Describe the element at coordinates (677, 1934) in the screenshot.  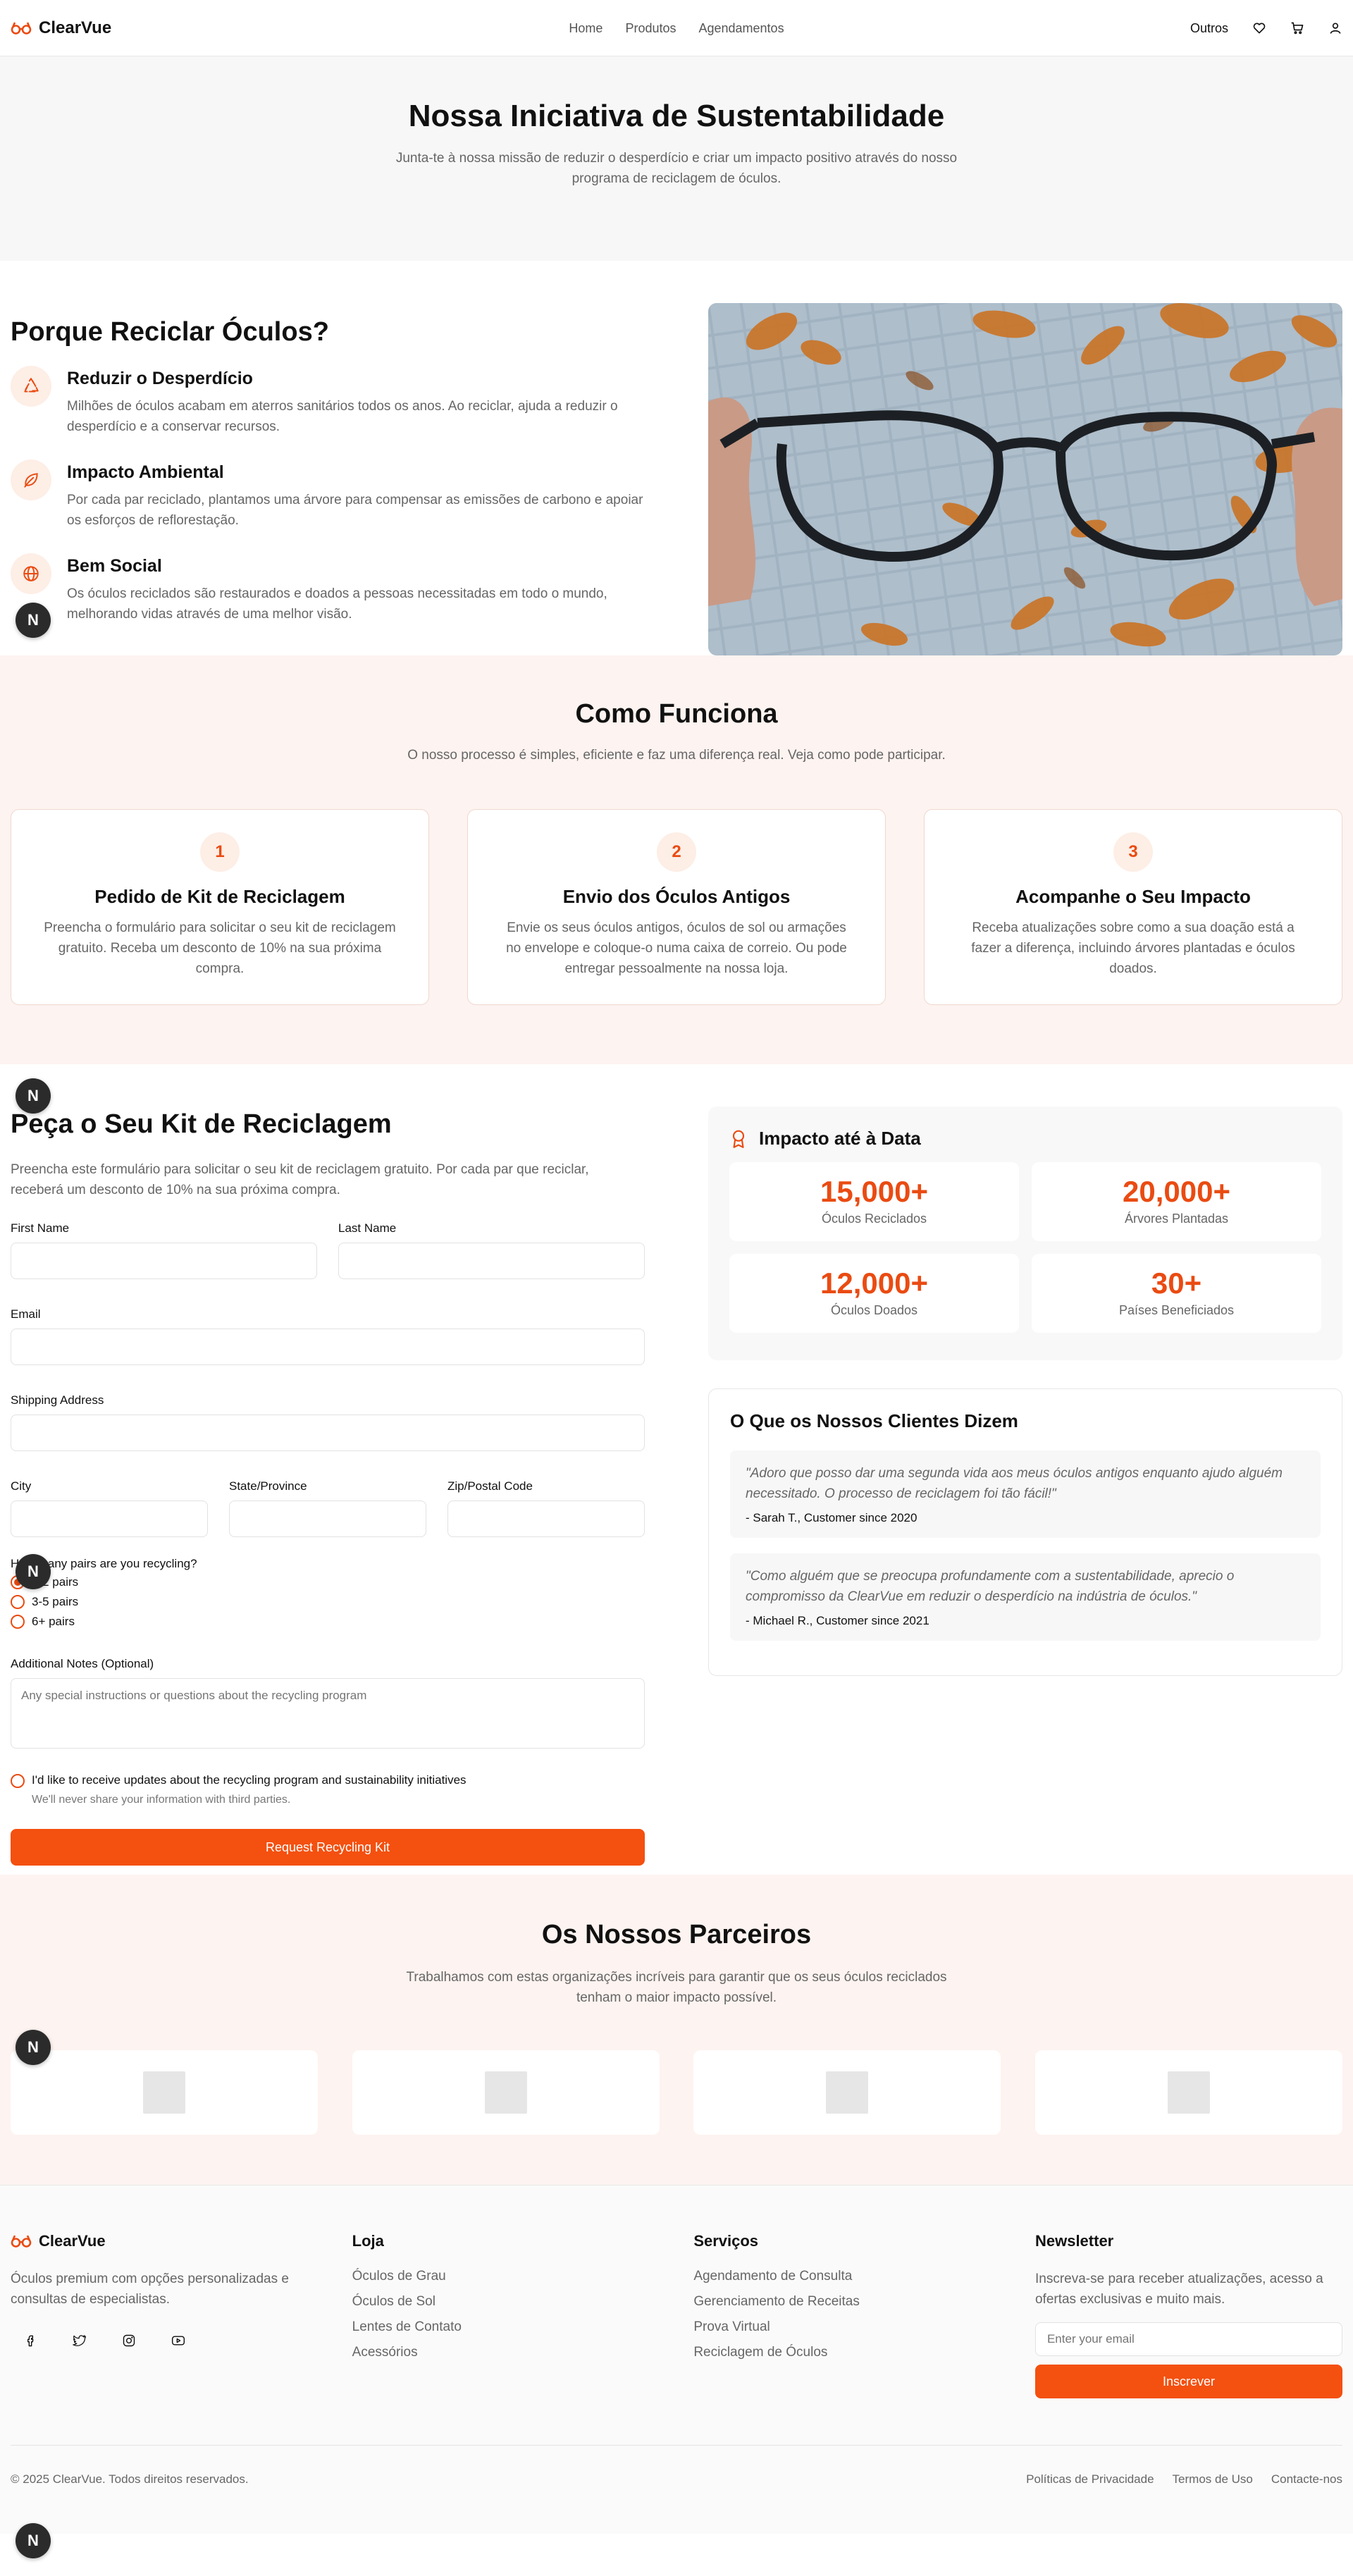
I see `partners-title: Os Nossos Parceiros` at that location.